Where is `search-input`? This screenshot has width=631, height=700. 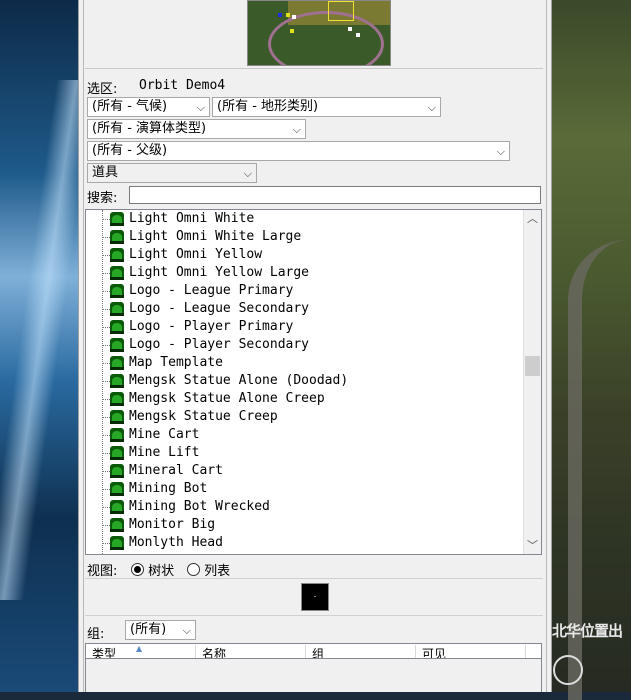
search-input is located at coordinates (335, 195).